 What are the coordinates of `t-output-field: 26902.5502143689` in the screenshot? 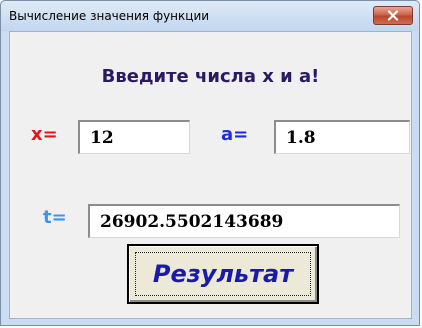 It's located at (244, 221).